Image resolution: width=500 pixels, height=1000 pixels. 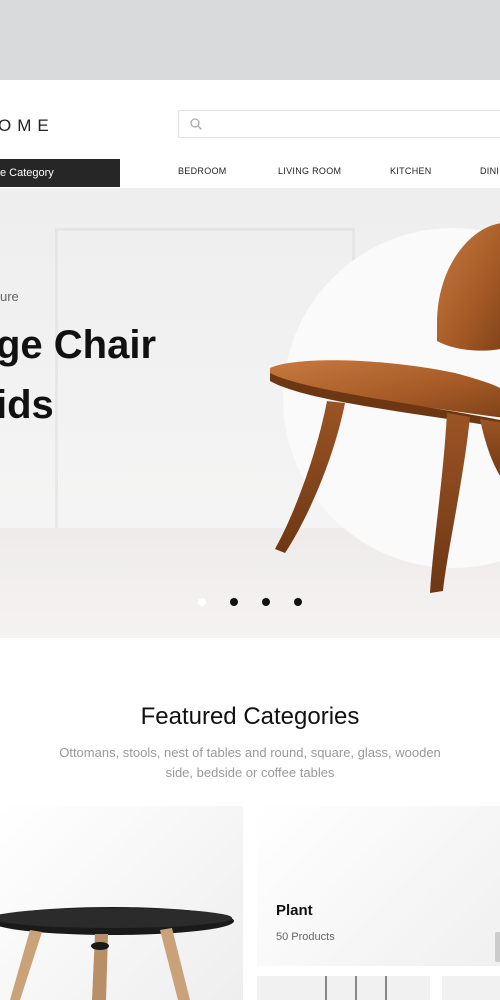 I want to click on category-card-plant: Plant 50 Products, so click(x=378, y=886).